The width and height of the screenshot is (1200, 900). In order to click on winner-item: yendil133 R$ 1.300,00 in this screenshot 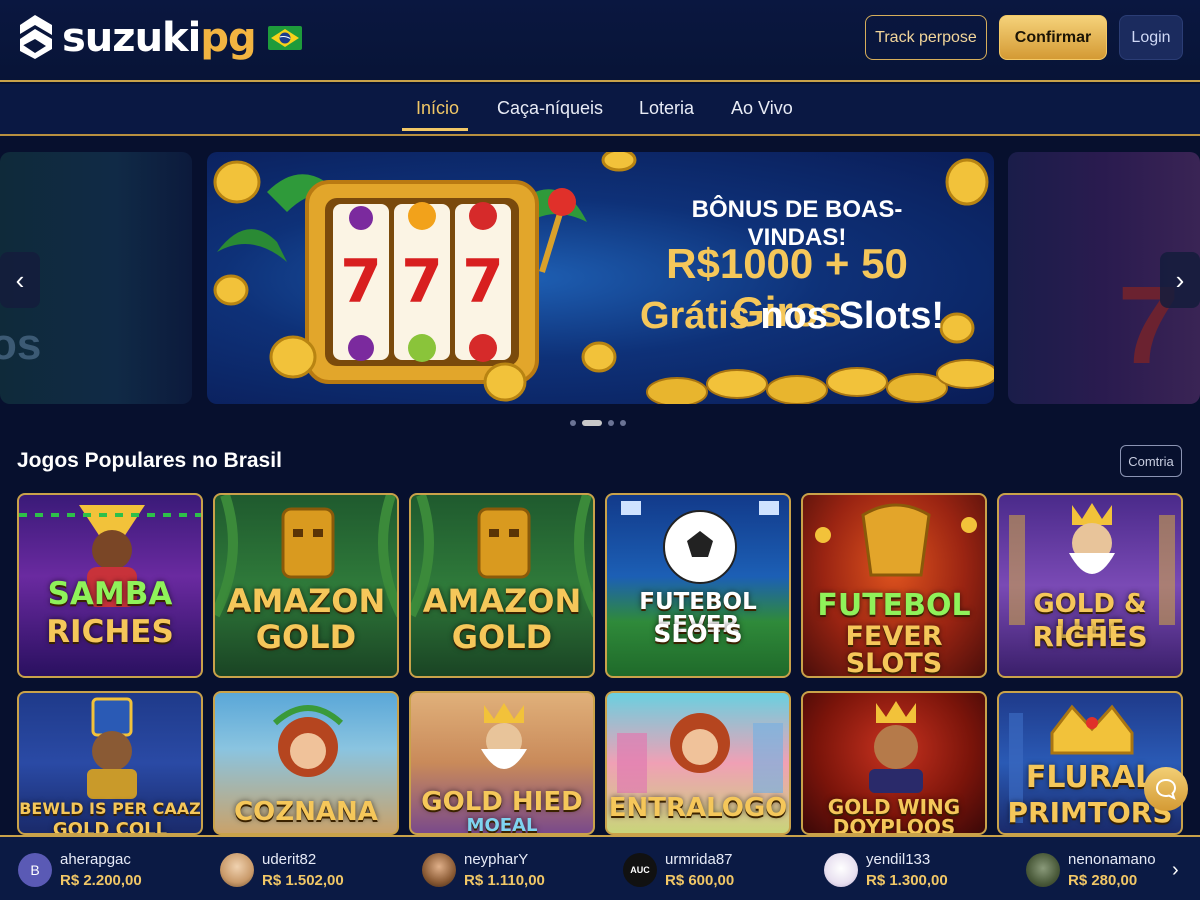, I will do `click(886, 870)`.